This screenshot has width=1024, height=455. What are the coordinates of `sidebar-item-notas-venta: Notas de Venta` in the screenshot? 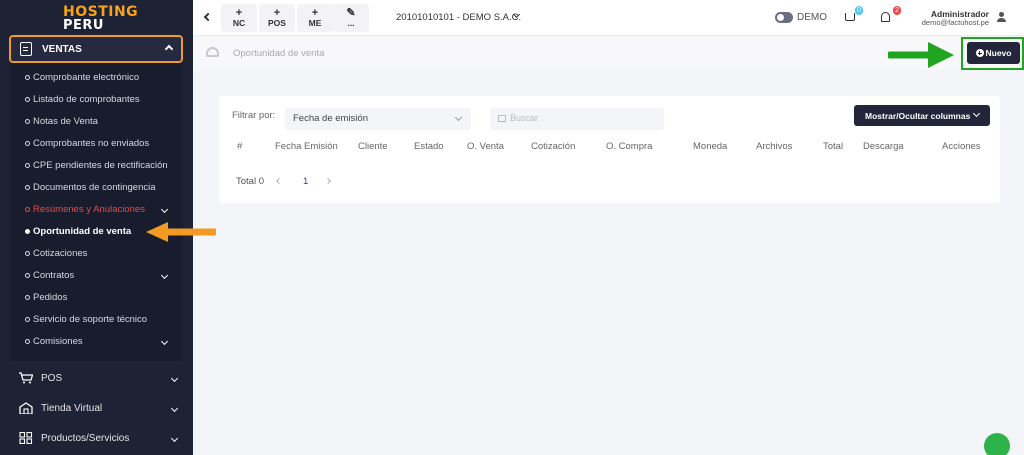 It's located at (61, 121).